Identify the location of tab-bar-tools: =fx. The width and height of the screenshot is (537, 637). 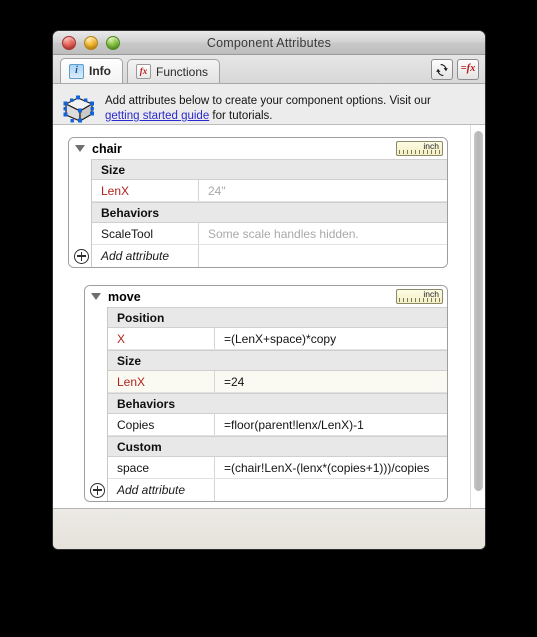
(455, 69).